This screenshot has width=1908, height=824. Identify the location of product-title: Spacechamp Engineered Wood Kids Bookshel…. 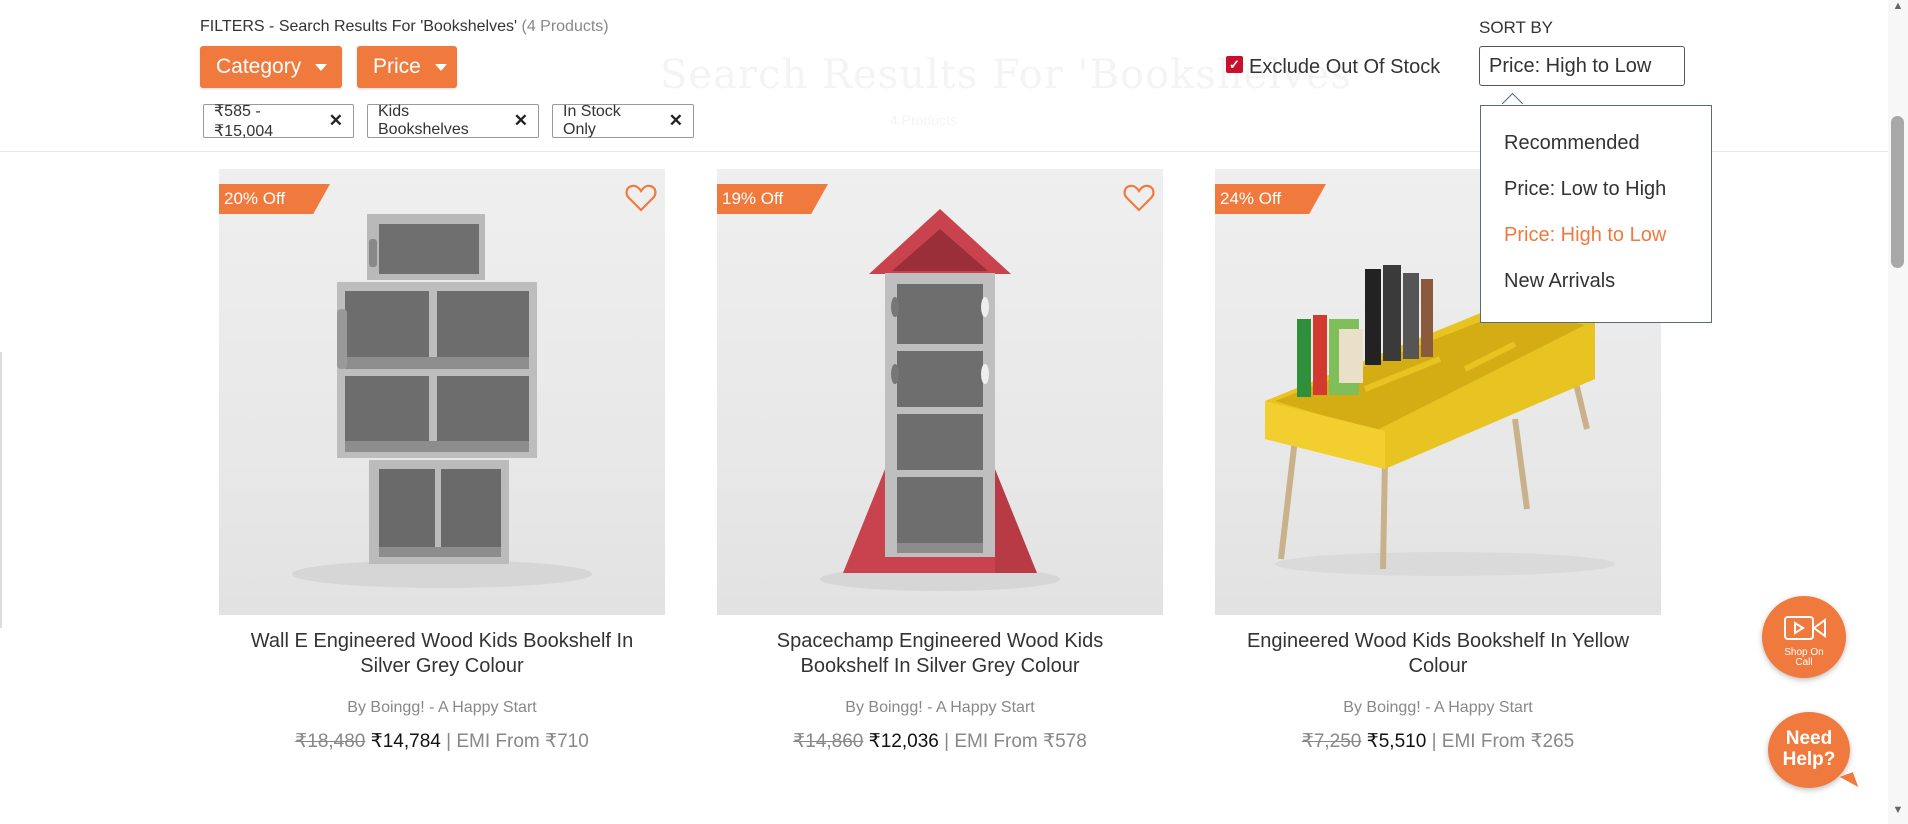
(940, 654).